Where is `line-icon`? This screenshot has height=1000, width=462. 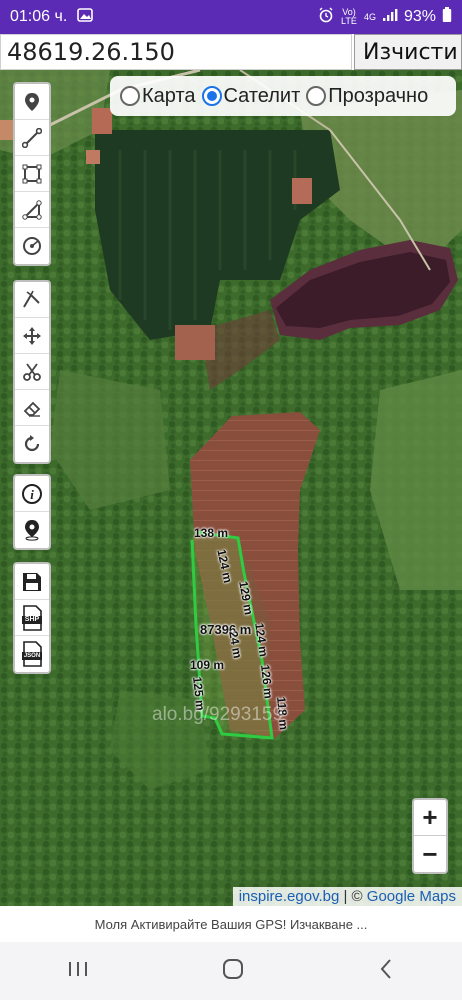
line-icon is located at coordinates (32, 137).